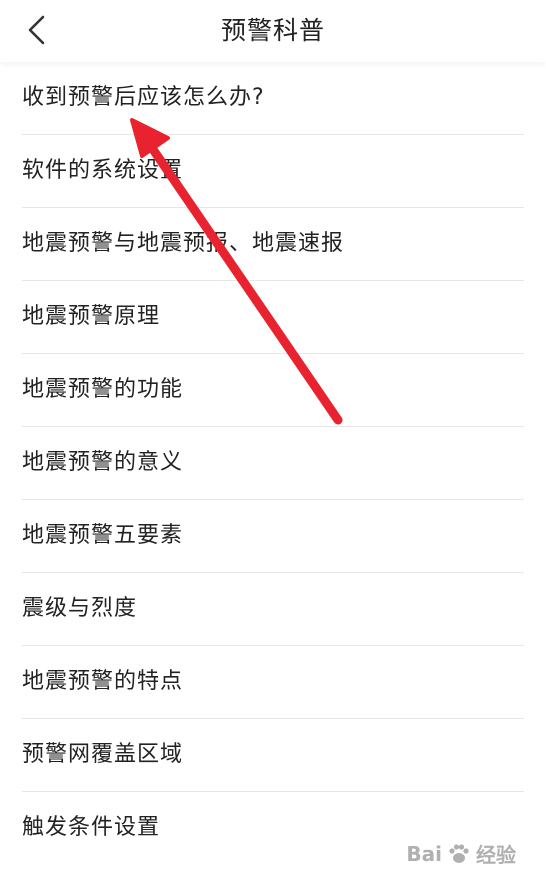  Describe the element at coordinates (273, 171) in the screenshot. I see `list-item-system-settings: 软件的系统设置` at that location.